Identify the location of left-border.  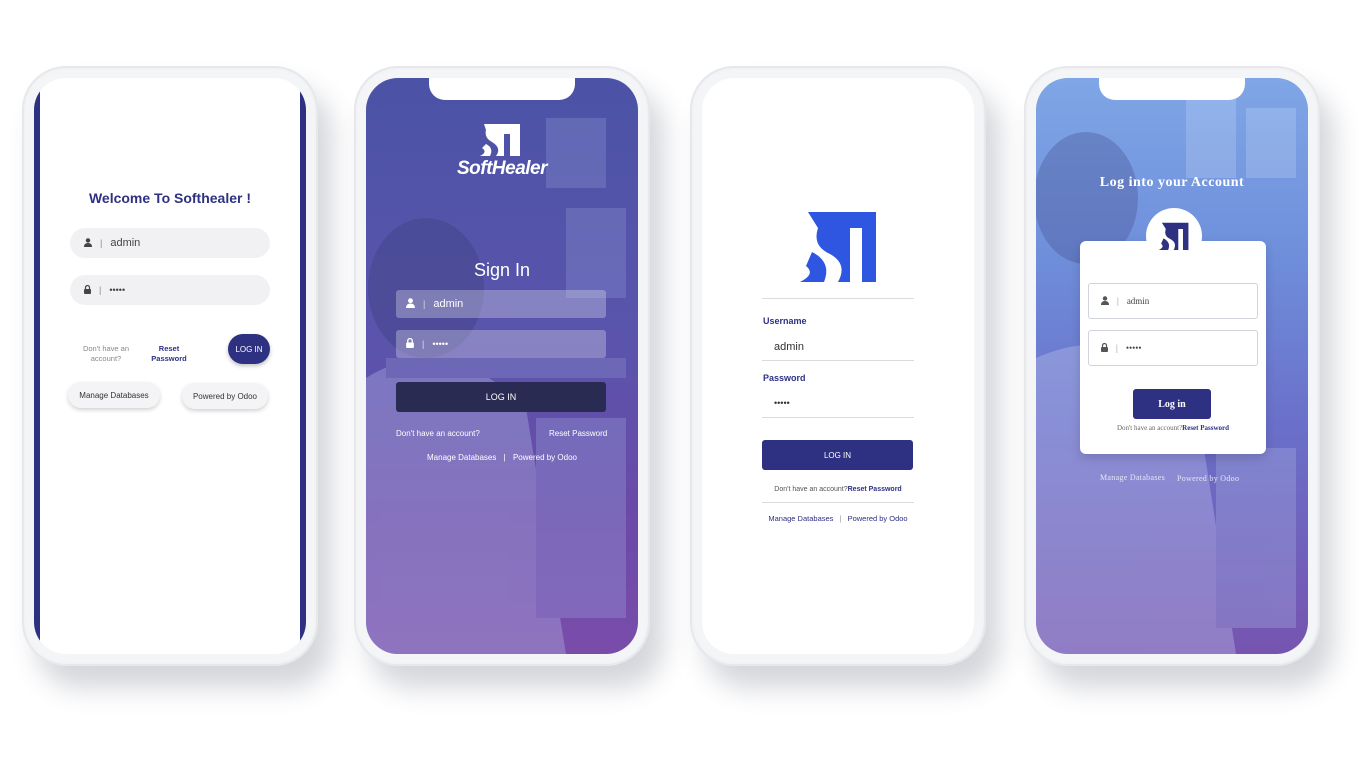
(37, 366).